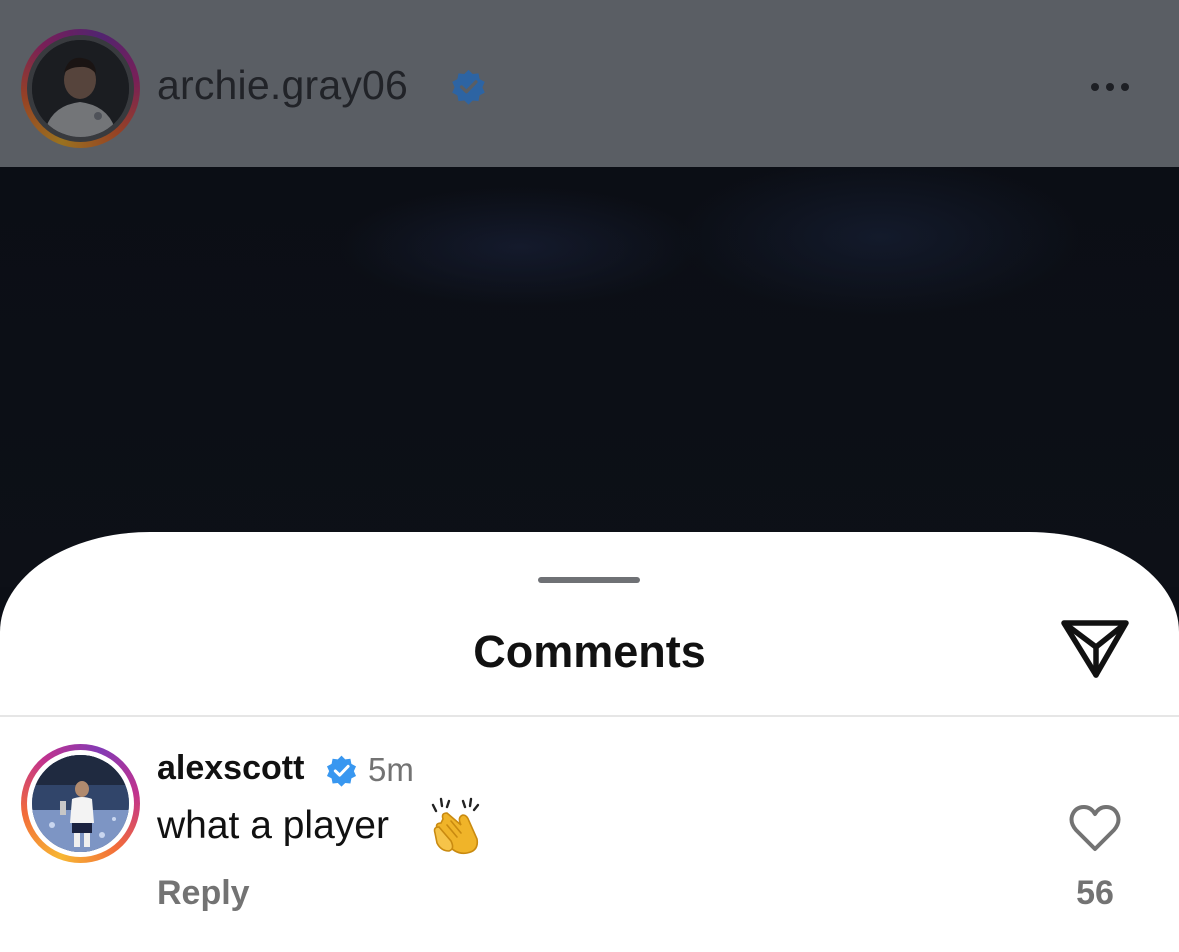 This screenshot has width=1179, height=952. What do you see at coordinates (391, 769) in the screenshot?
I see `comment-timestamp: 5m` at bounding box center [391, 769].